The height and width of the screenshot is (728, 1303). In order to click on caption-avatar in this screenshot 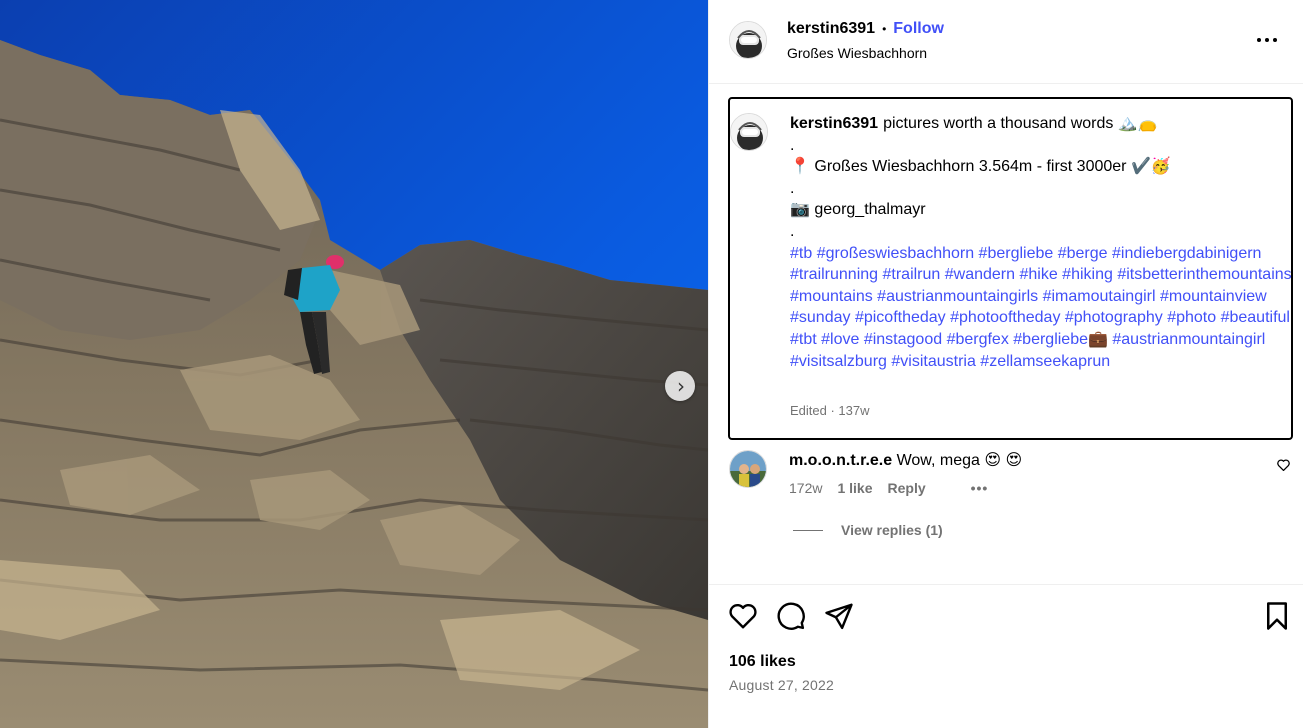, I will do `click(749, 132)`.